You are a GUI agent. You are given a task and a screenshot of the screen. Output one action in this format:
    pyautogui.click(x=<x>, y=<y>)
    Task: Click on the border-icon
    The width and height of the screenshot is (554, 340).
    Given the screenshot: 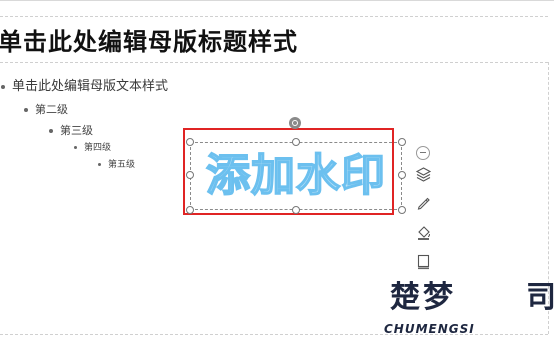 What is the action you would take?
    pyautogui.click(x=423, y=262)
    